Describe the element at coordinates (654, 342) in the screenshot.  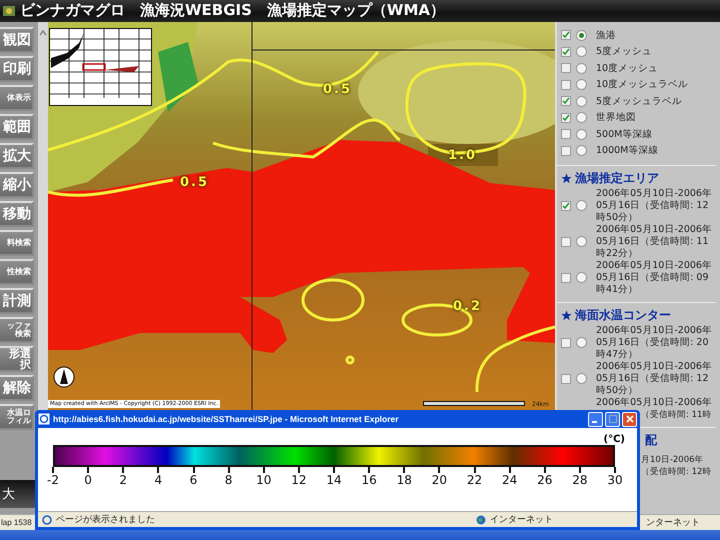
I see `entry-label: 2006年05月10日-2006年05月16日（受信時間: 20時47分）` at that location.